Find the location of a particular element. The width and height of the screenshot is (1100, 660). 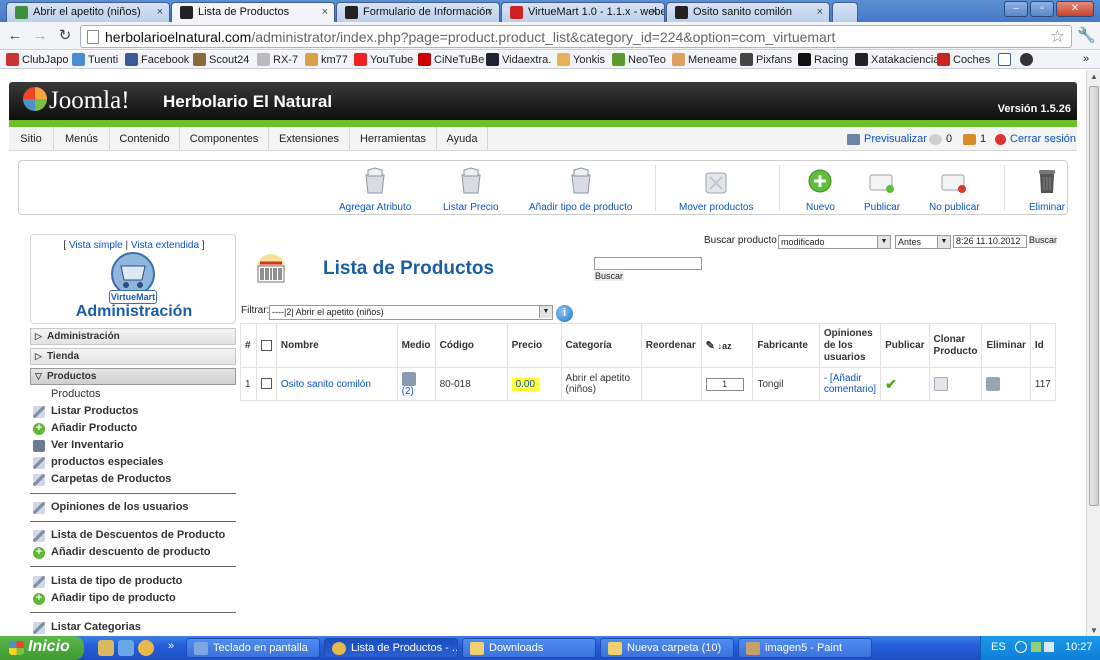

add-review-link: - [Añadir comentario] is located at coordinates (850, 384).